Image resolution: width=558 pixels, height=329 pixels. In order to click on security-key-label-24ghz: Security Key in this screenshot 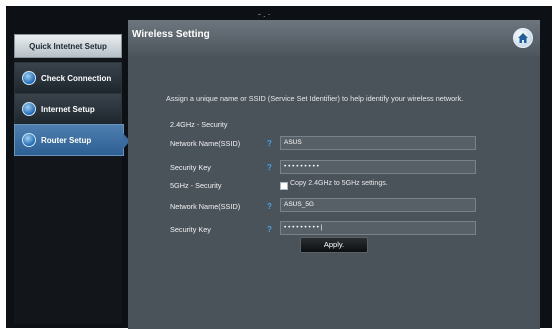, I will do `click(190, 167)`.